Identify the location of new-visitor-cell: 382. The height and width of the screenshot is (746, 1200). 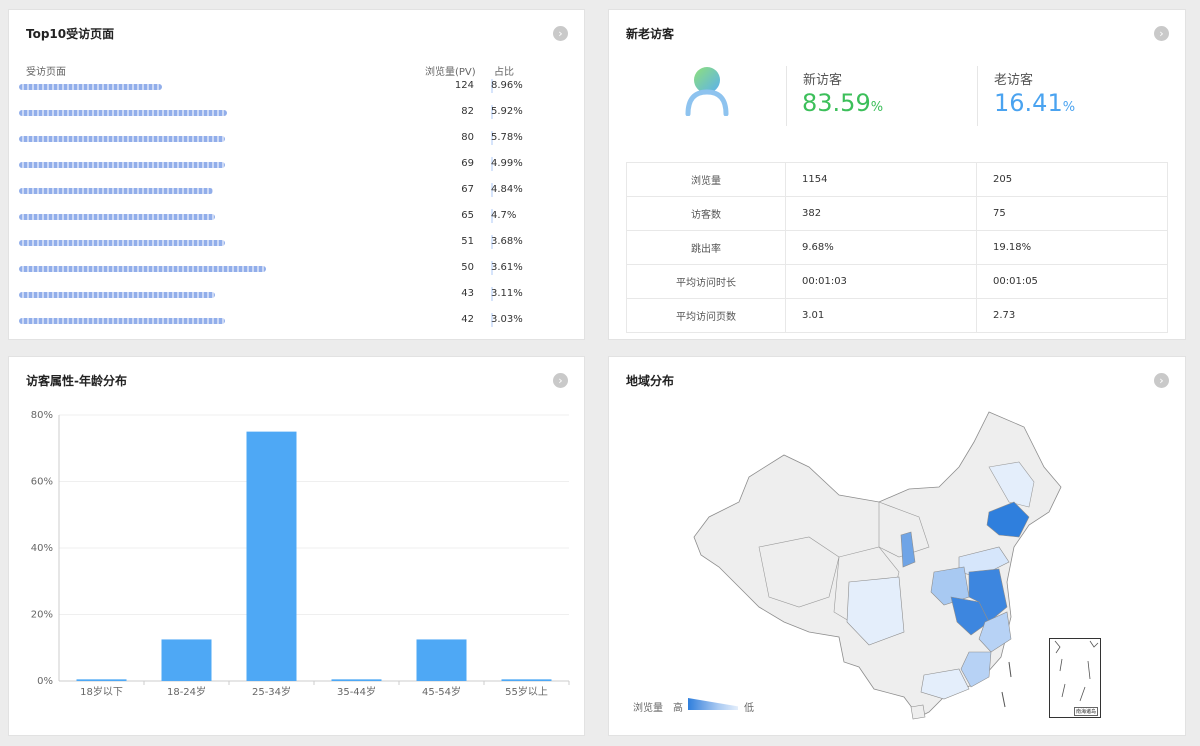
(881, 213).